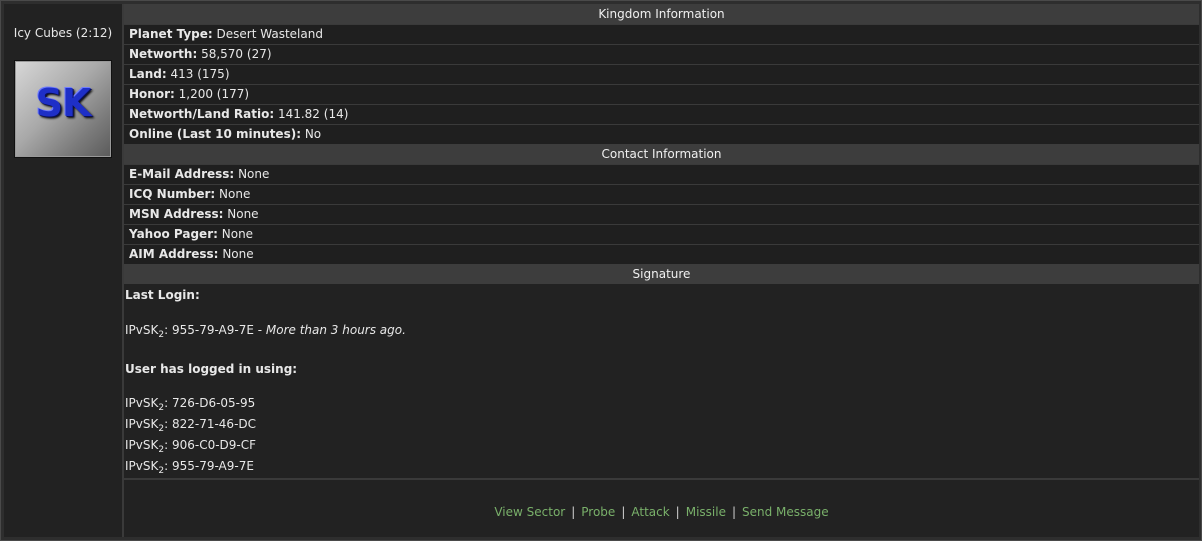 The width and height of the screenshot is (1202, 541). What do you see at coordinates (785, 512) in the screenshot?
I see `send-message-link: Send Message` at bounding box center [785, 512].